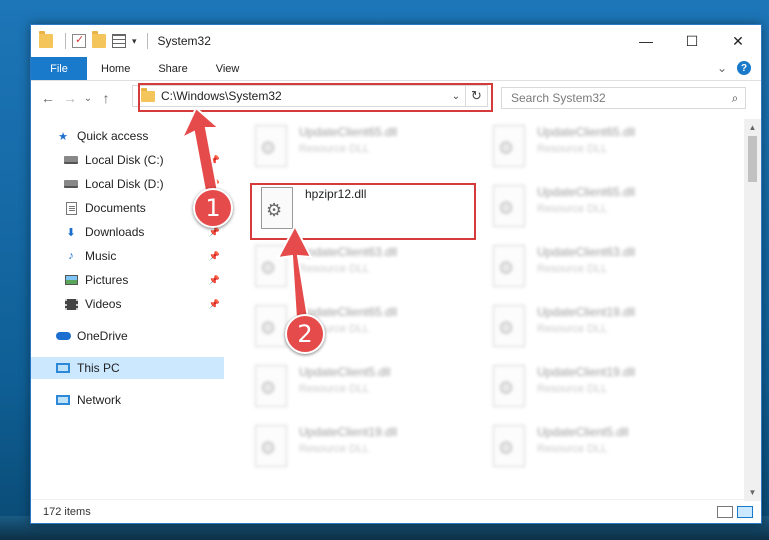 Image resolution: width=769 pixels, height=540 pixels. I want to click on sidebar-item-quick-access: ★ Quick access, so click(127, 136).